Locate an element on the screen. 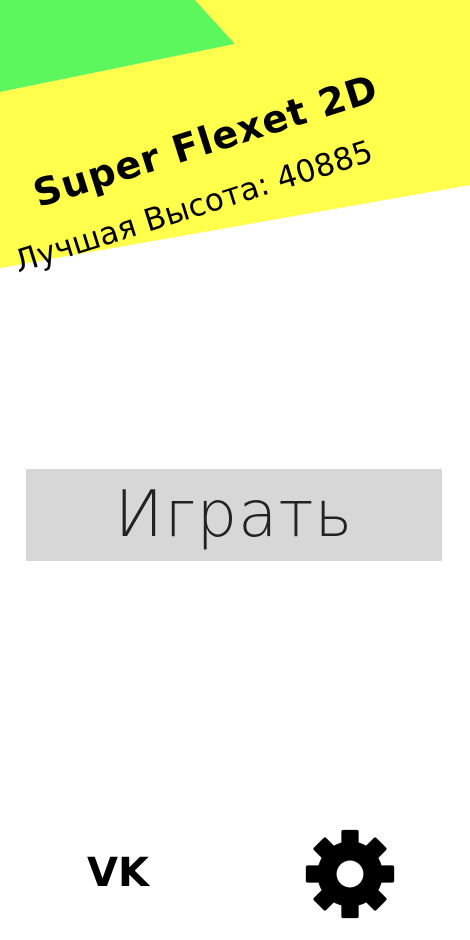  play-button-label: Играть is located at coordinates (234, 515).